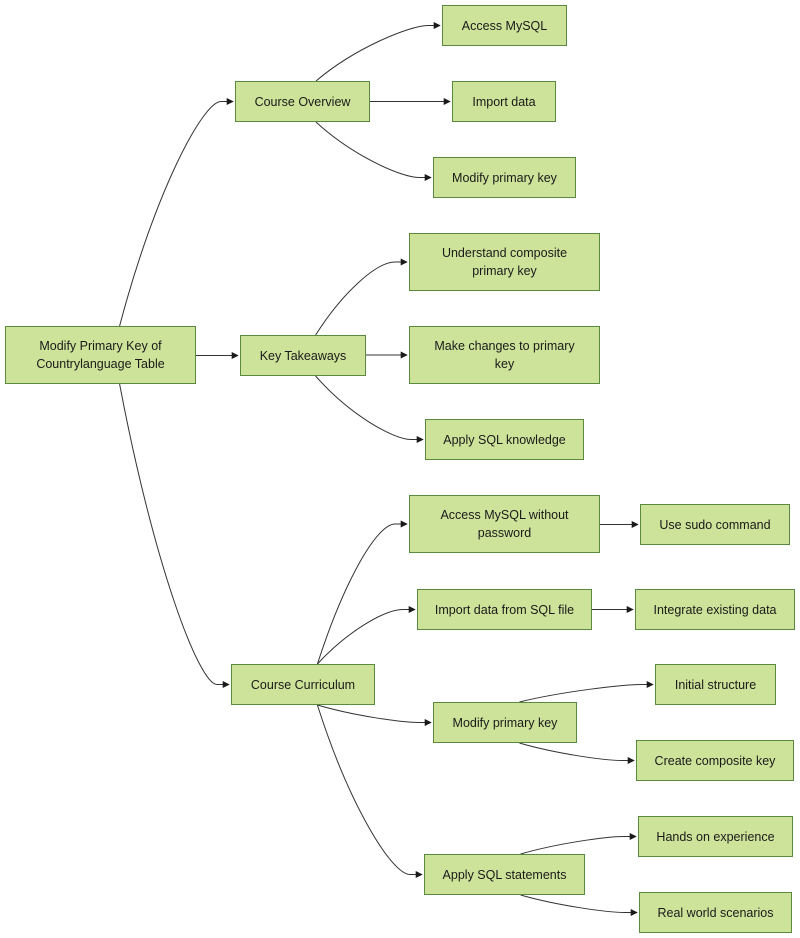  I want to click on node-apply-sql-statements: Apply SQL statements, so click(504, 874).